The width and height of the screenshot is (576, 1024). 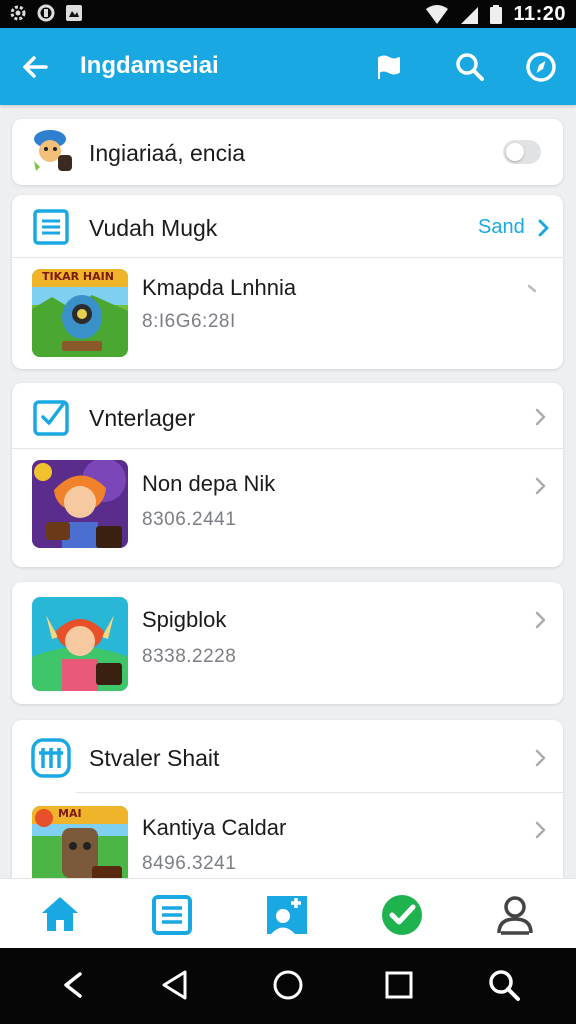 What do you see at coordinates (209, 483) in the screenshot?
I see `item-title: Non depa Nik` at bounding box center [209, 483].